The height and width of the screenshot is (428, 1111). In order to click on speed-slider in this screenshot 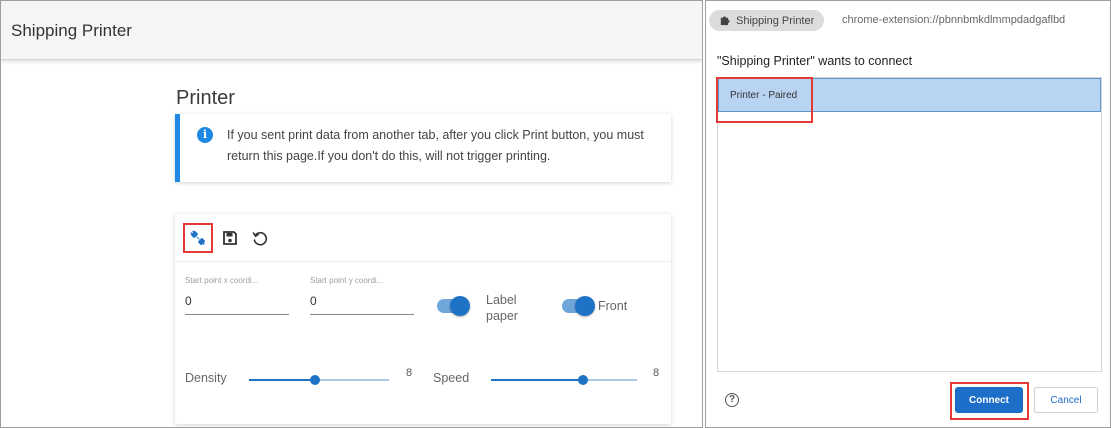, I will do `click(564, 380)`.